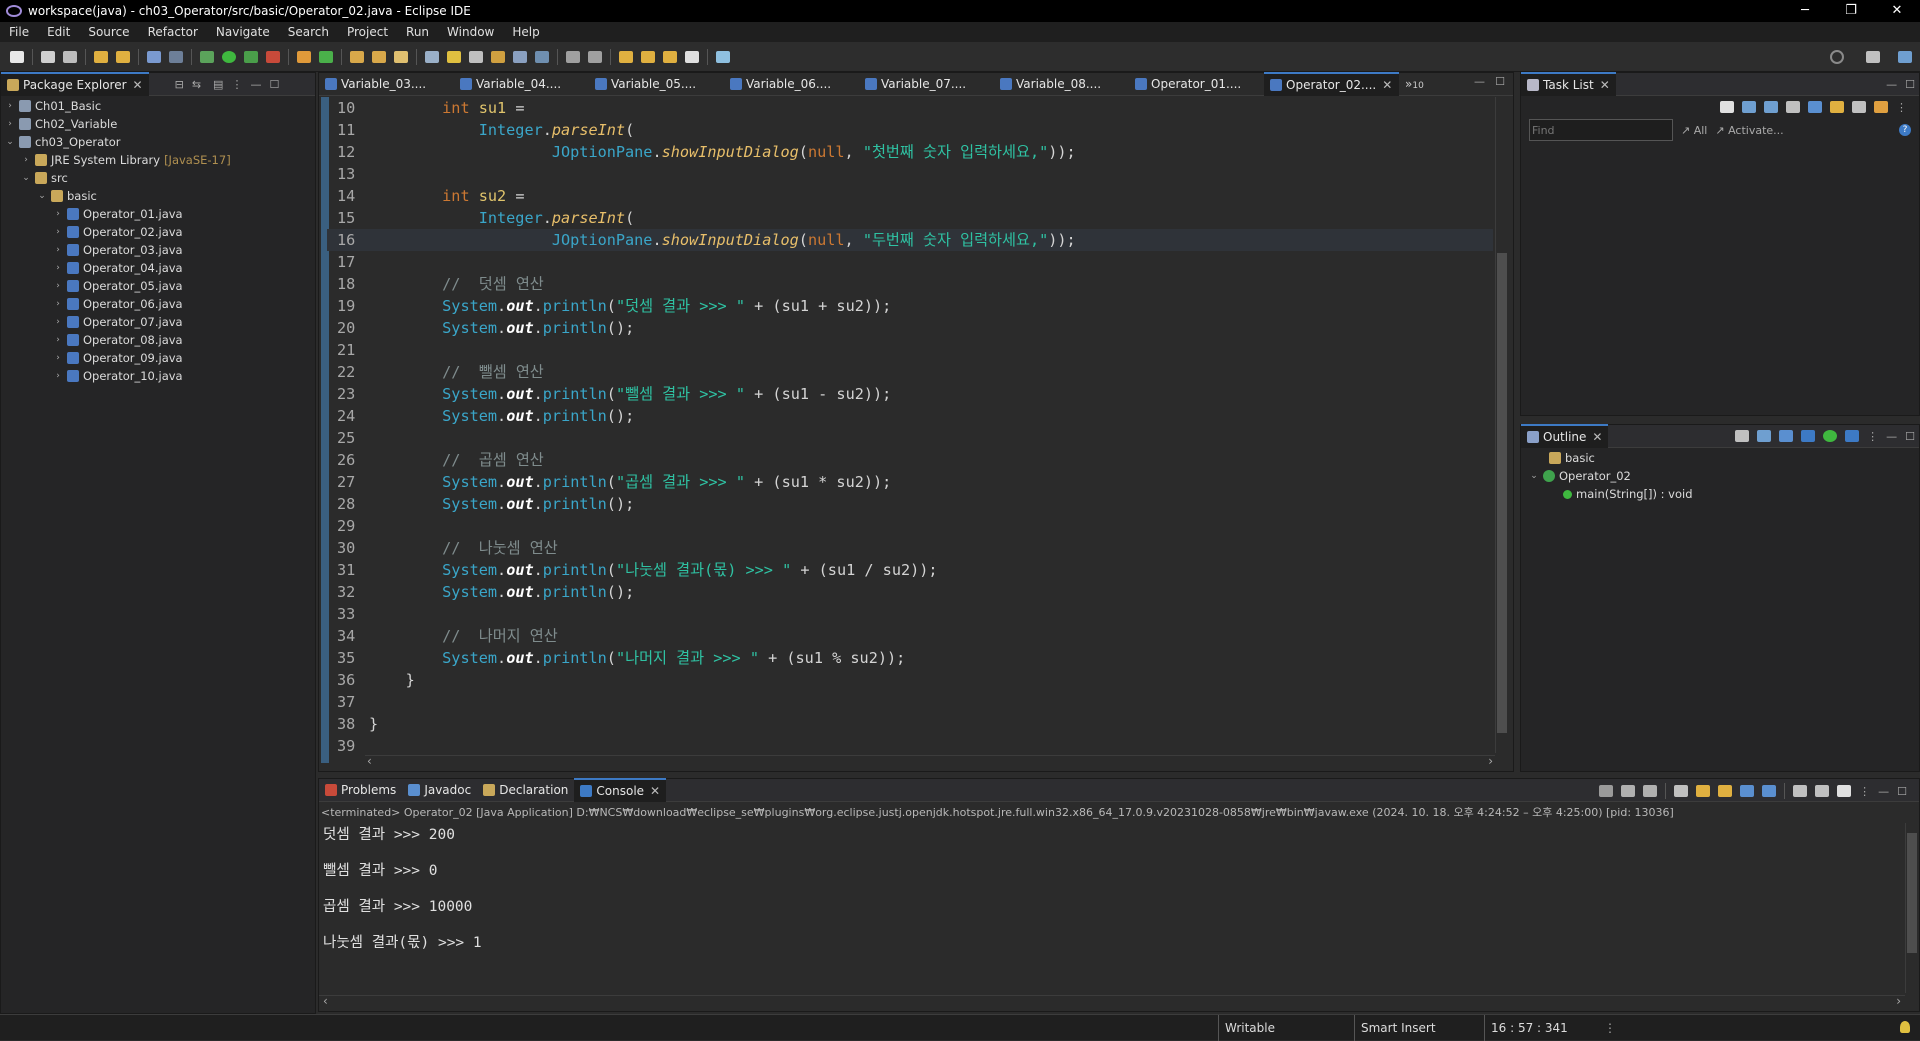  Describe the element at coordinates (910, 460) in the screenshot. I see `code-line: 26 // 곱셈 연산` at that location.